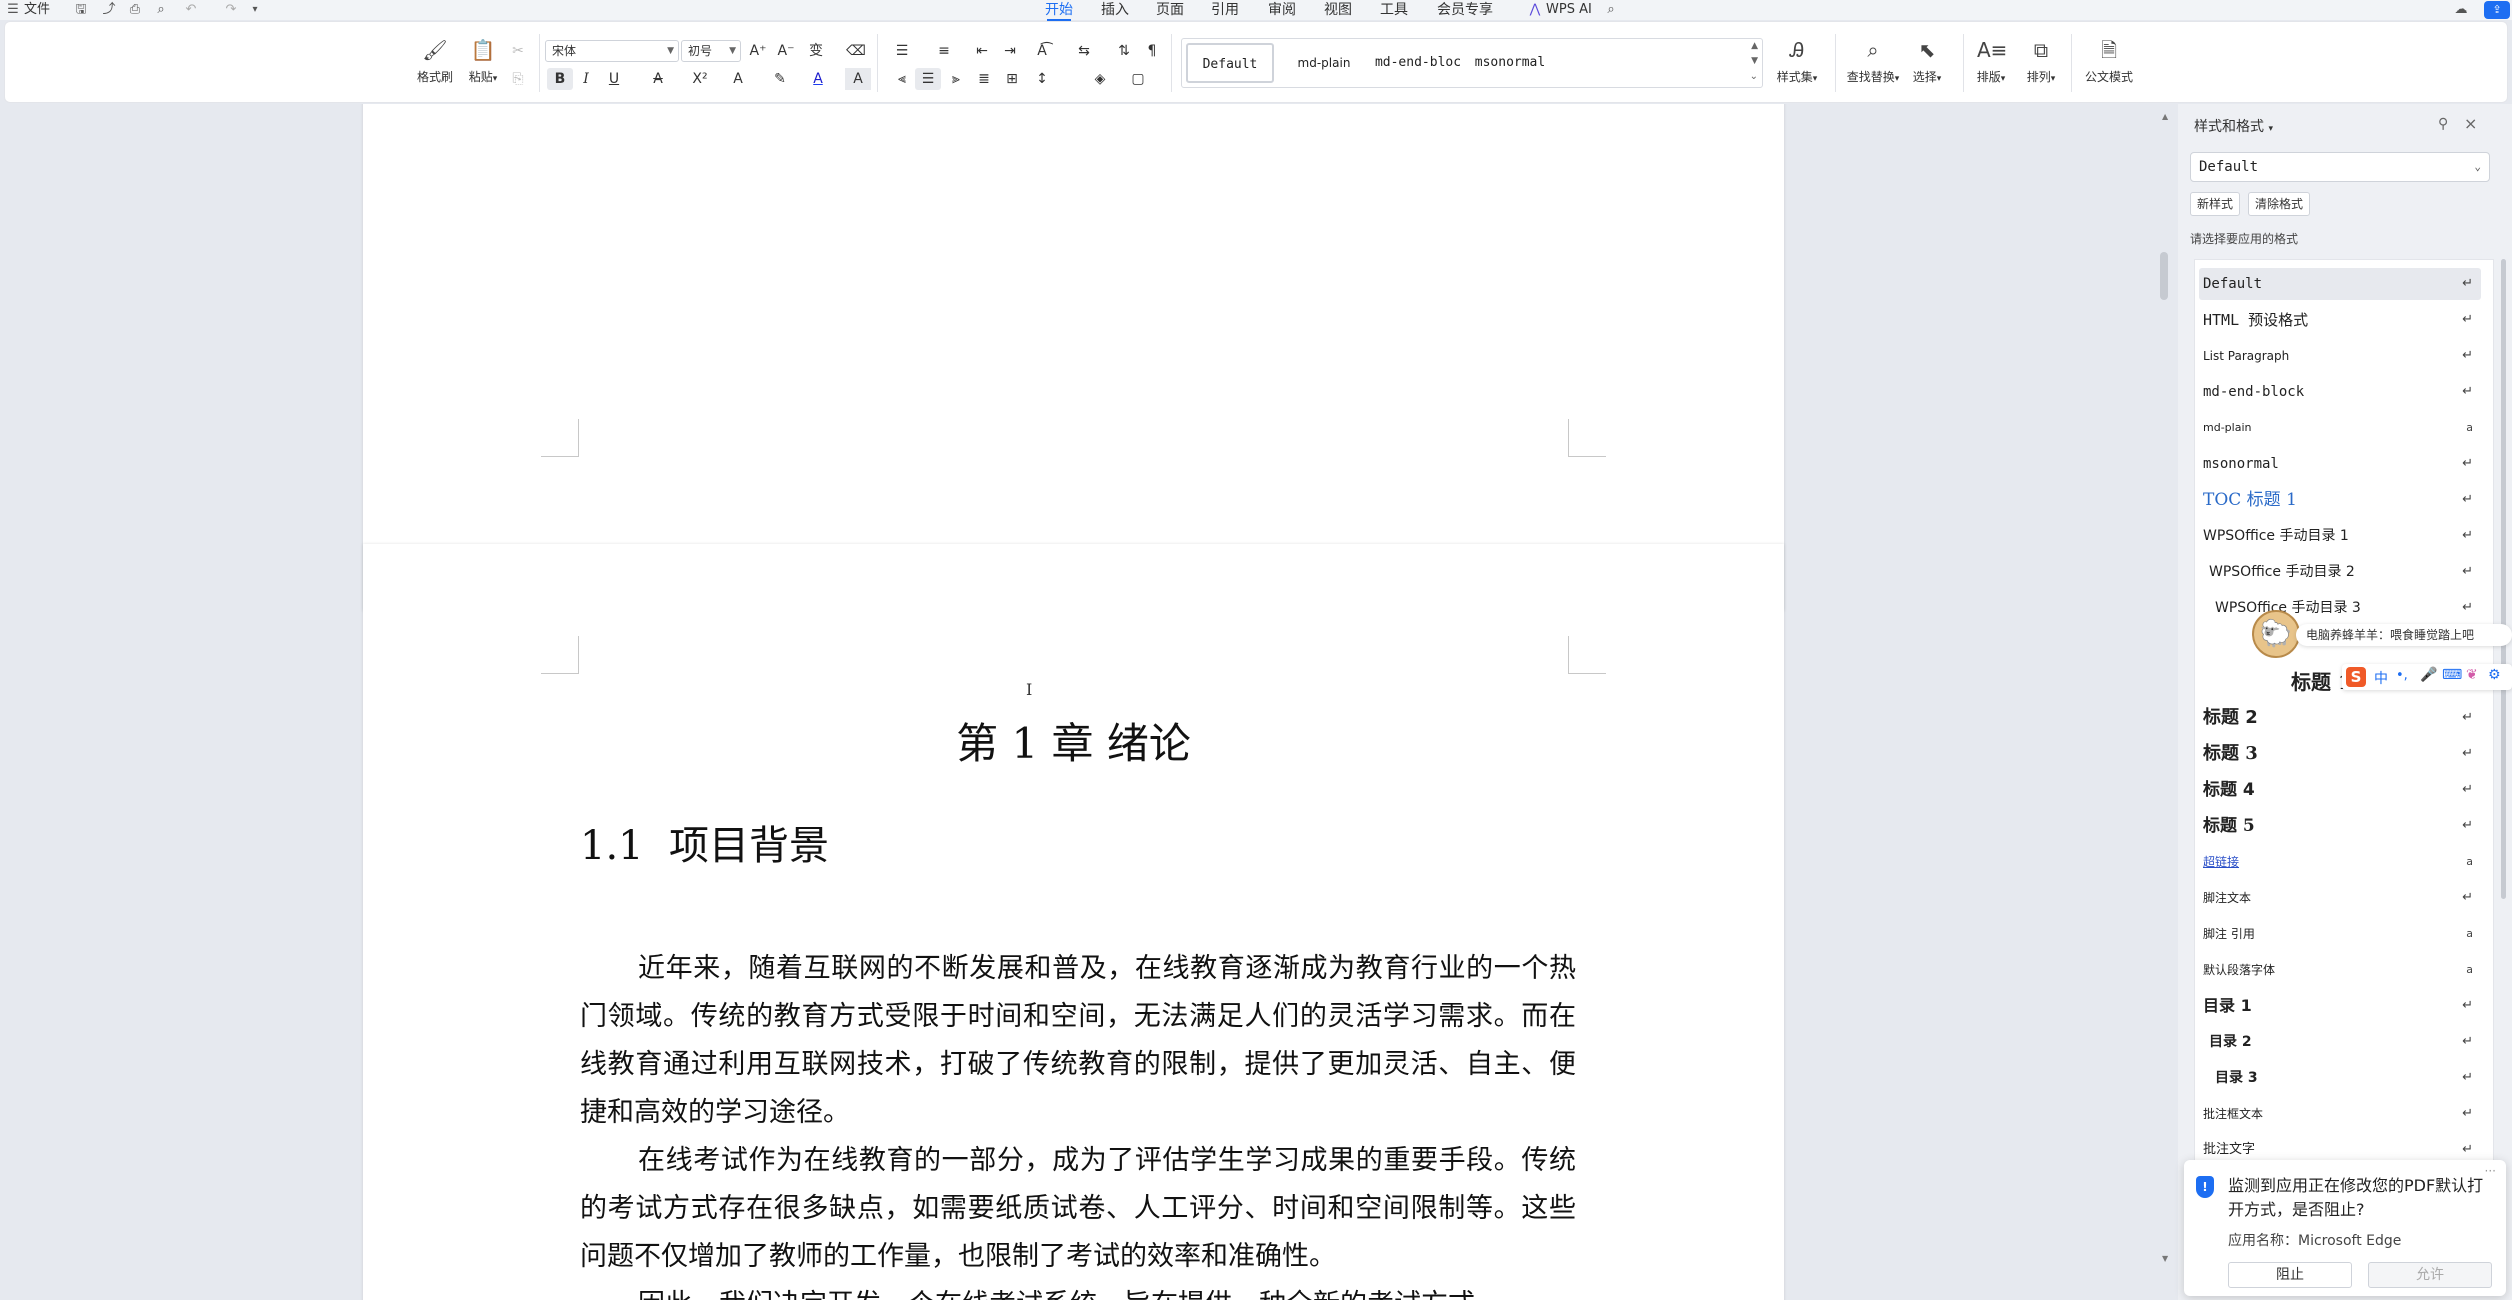 Image resolution: width=2512 pixels, height=1300 pixels. Describe the element at coordinates (2340, 608) in the screenshot. I see `style-item-manual-toc-3: WPSOffice 手动目录 3 ↵` at that location.